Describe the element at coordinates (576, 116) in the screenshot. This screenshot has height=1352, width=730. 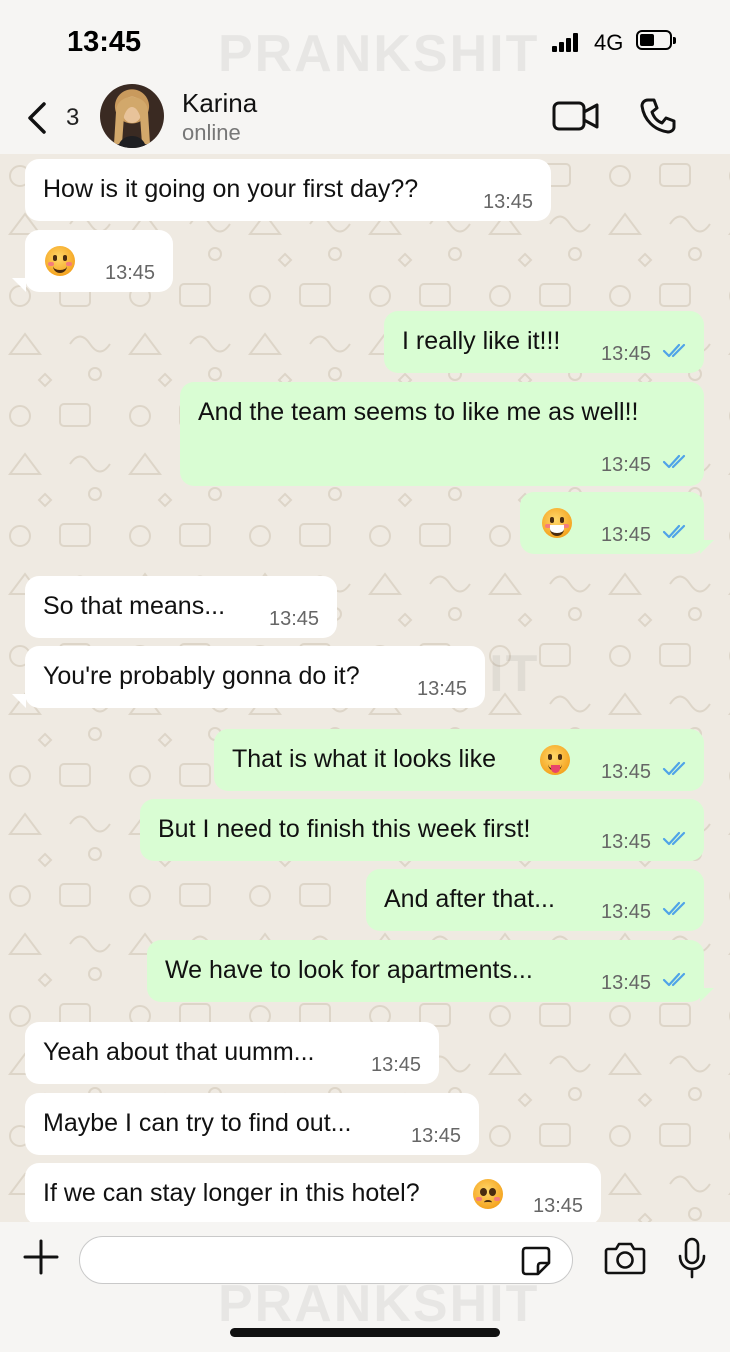
I see `video-camera-icon` at that location.